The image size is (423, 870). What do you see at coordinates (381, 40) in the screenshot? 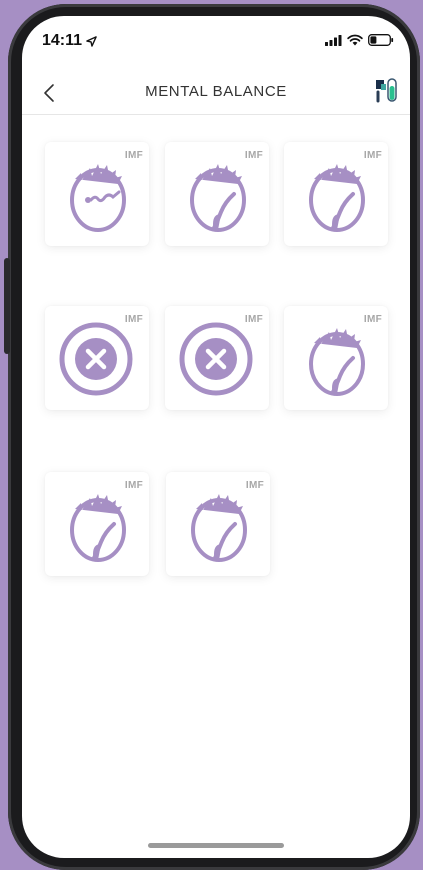
I see `battery-icon` at bounding box center [381, 40].